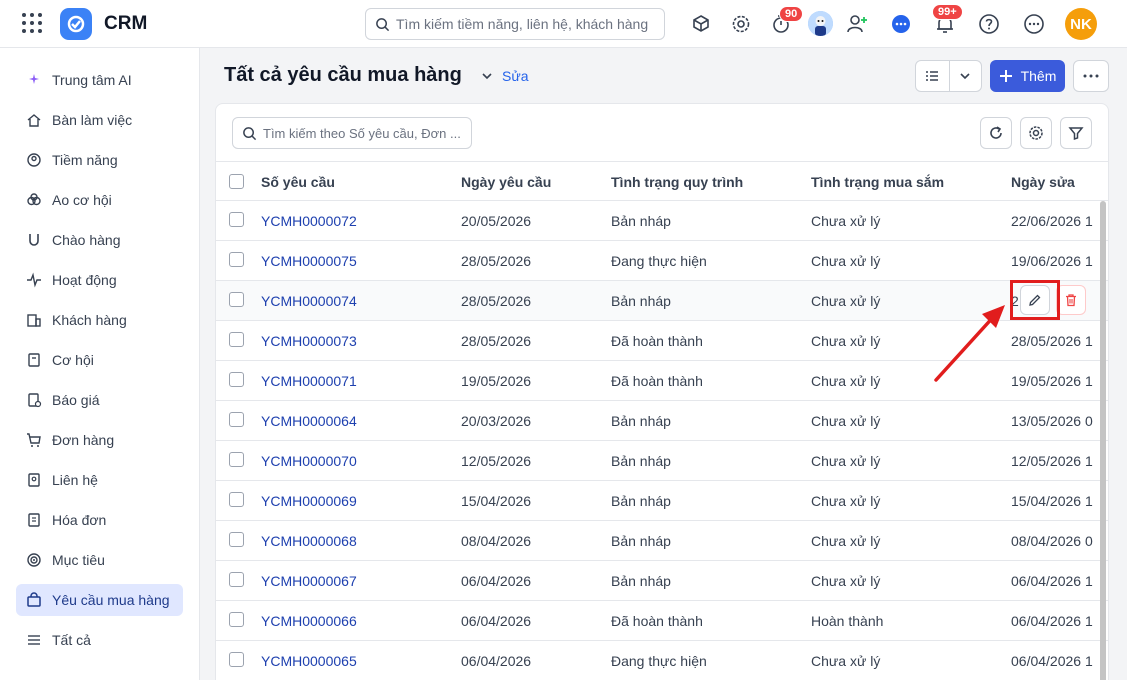  I want to click on refresh-button, so click(996, 133).